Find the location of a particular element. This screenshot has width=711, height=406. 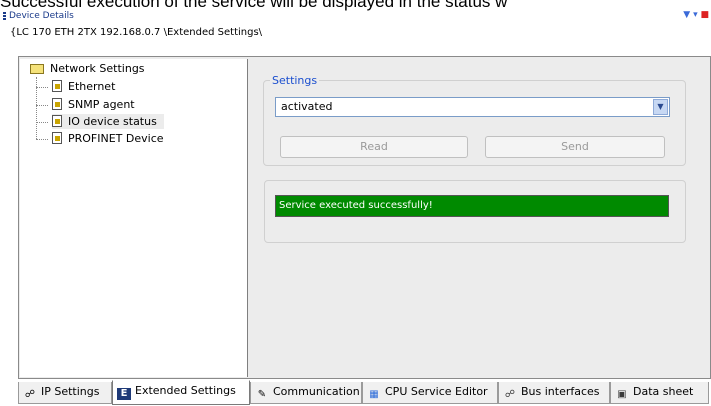

tree-item-io-device-status: IO device status is located at coordinates (108, 121).